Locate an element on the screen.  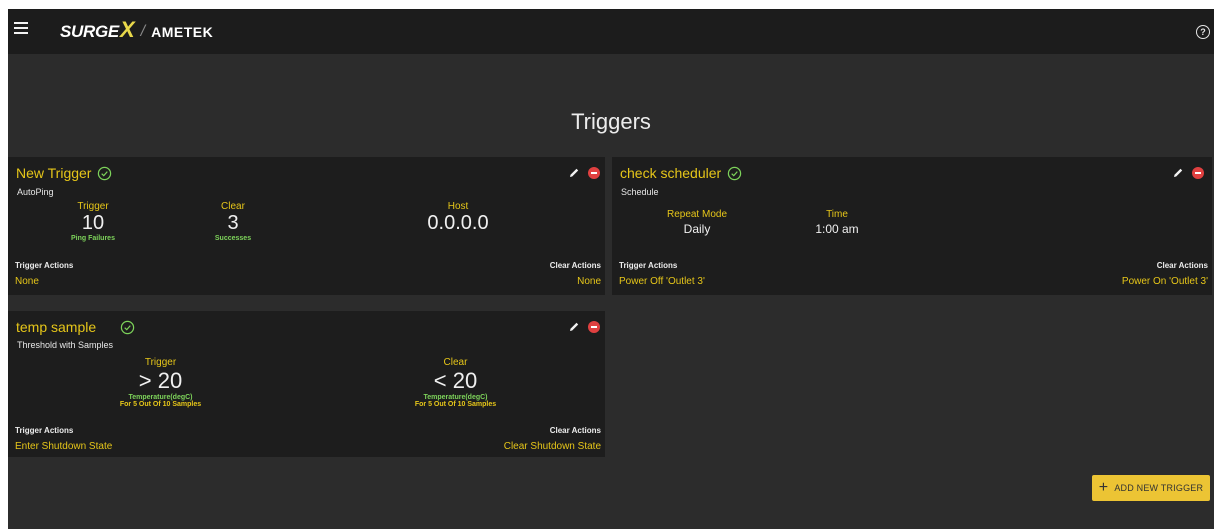
metric-repeat-mode: Repeat Mode Daily is located at coordinates (697, 222).